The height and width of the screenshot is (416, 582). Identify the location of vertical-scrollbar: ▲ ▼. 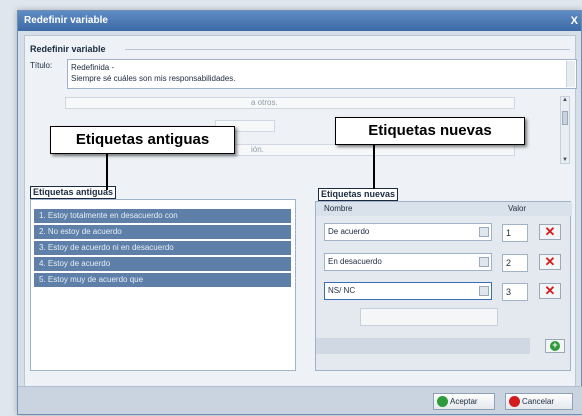
(565, 130).